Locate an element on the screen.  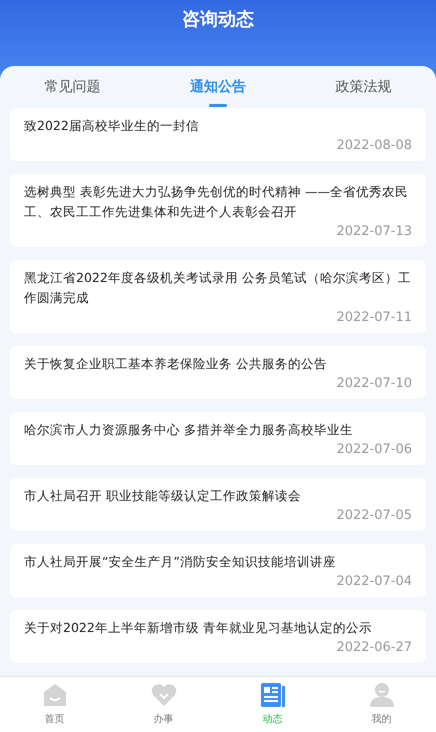
news-card: 关于恢复企业职工基本养老保险业务 公共服务的公告 2022-07-10 is located at coordinates (218, 372).